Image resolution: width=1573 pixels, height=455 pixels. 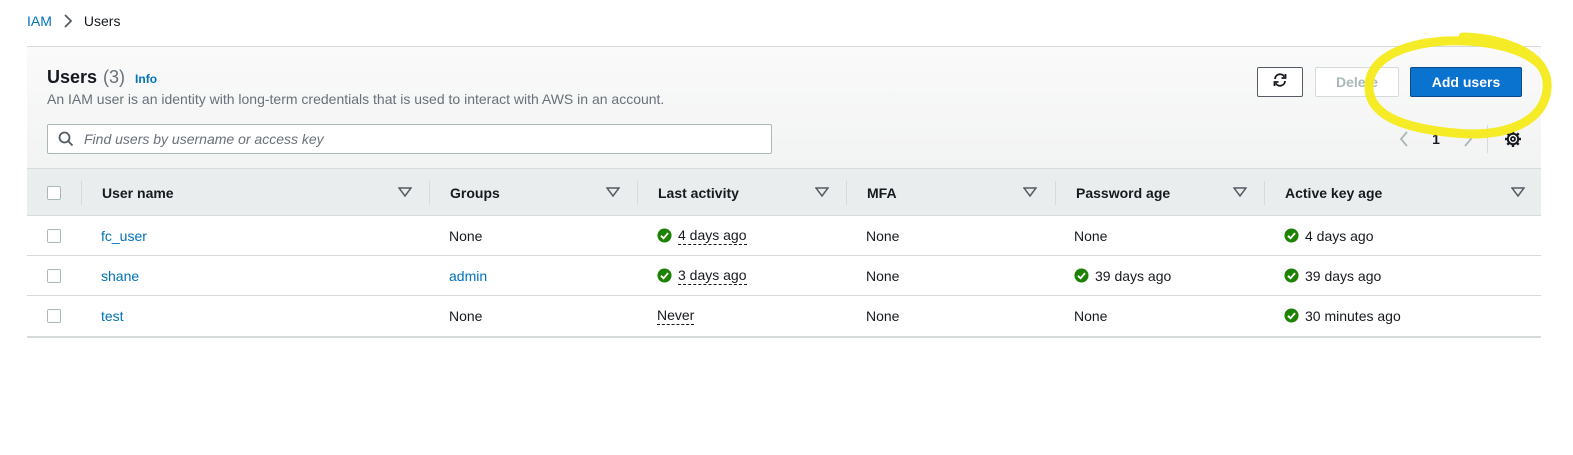 I want to click on last-activity-value: 3 days ago, so click(x=712, y=276).